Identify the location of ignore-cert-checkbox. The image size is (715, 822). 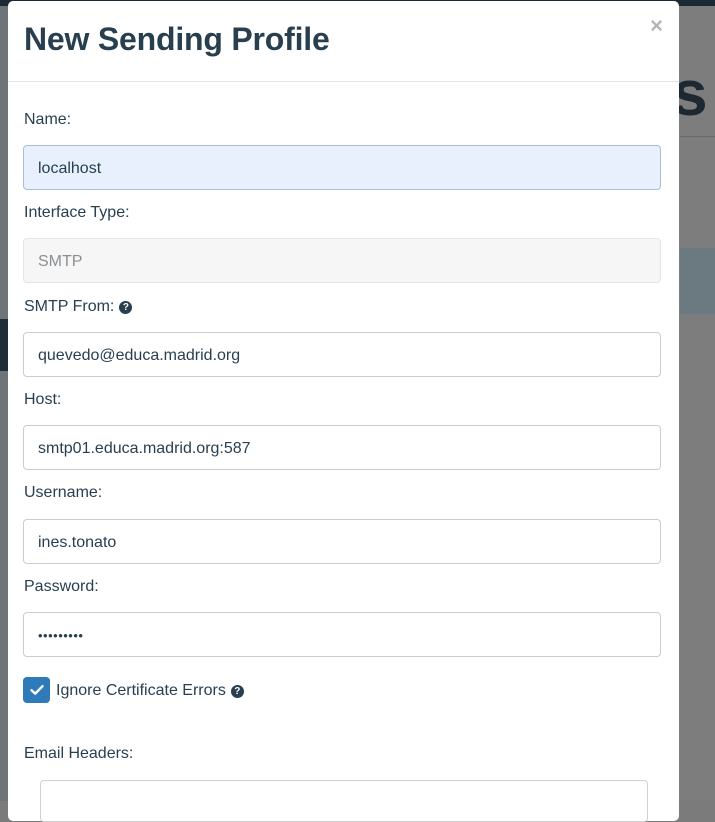
(36, 690).